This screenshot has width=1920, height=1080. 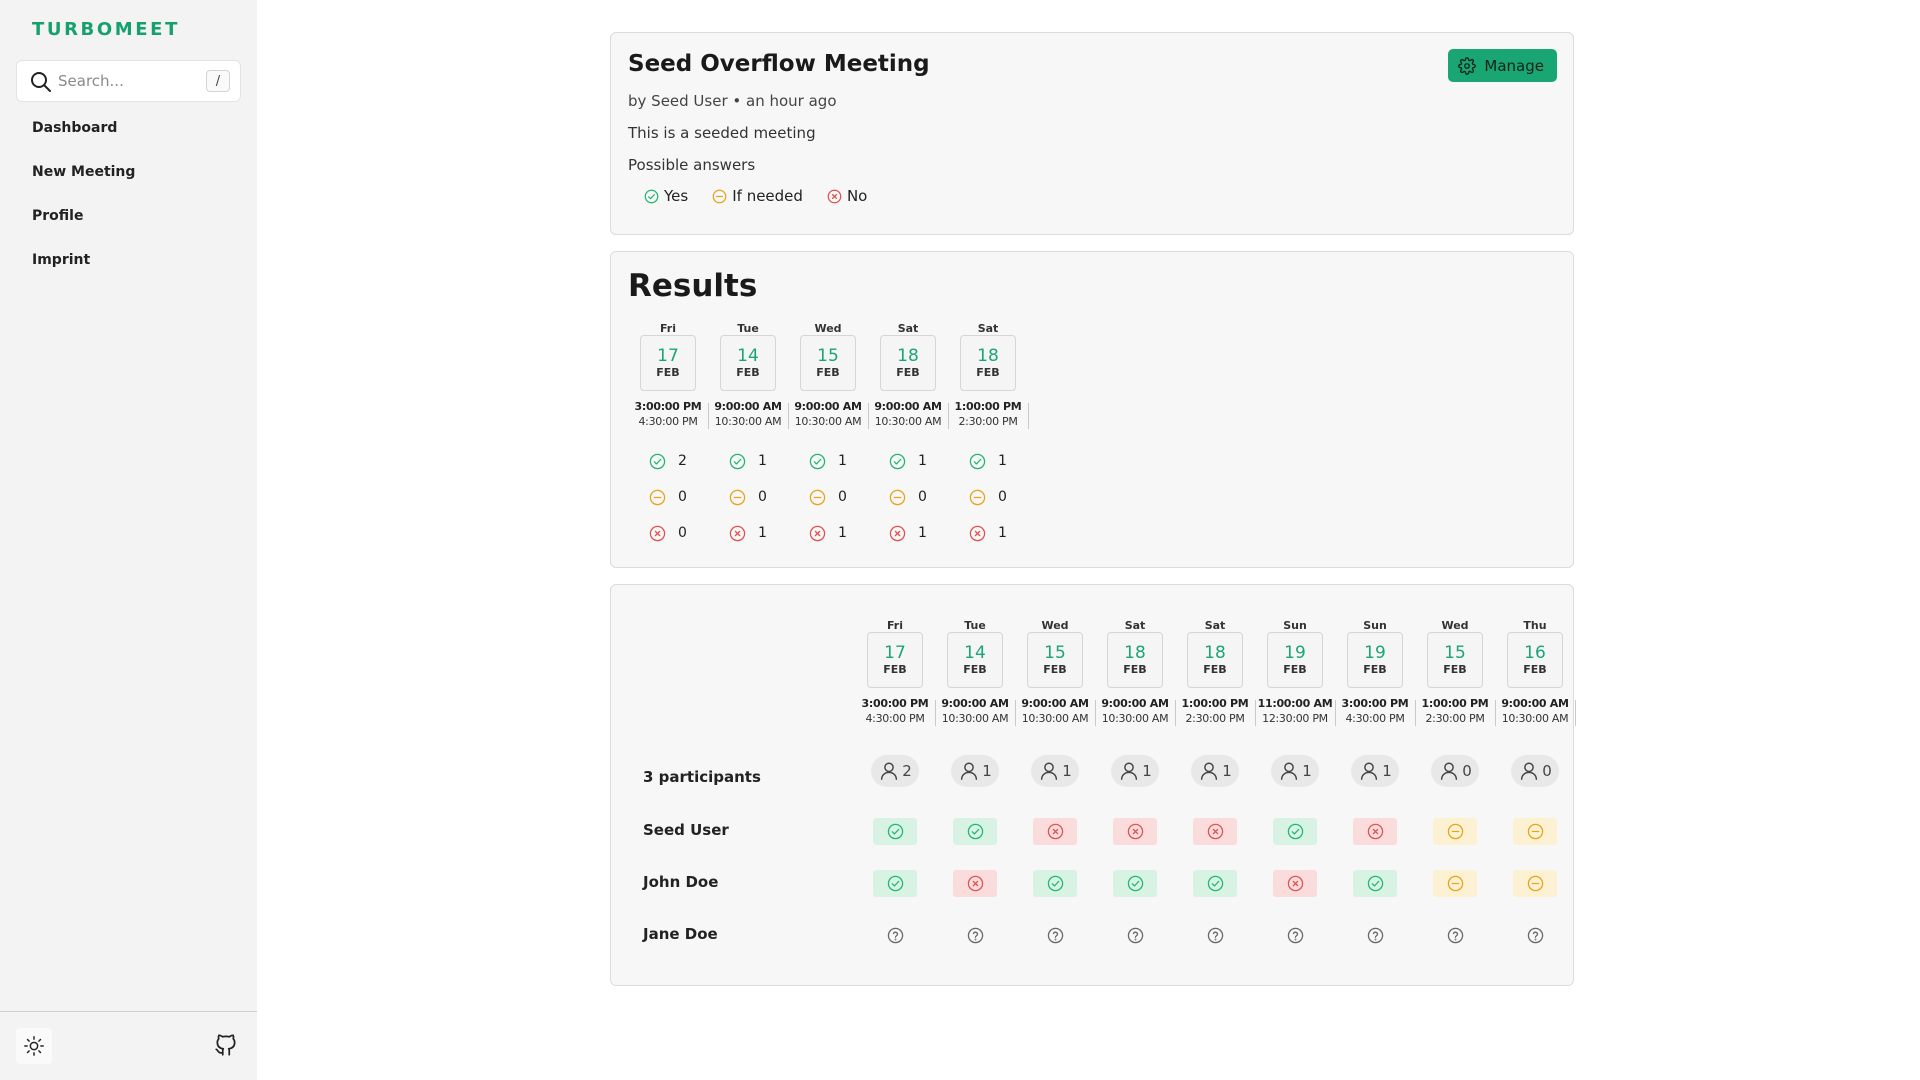 What do you see at coordinates (908, 533) in the screenshot?
I see `count-no: 1` at bounding box center [908, 533].